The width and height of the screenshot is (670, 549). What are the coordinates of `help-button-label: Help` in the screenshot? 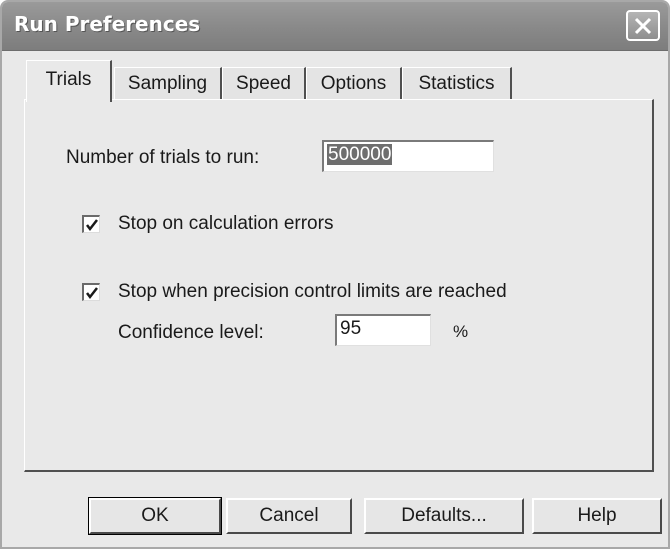 It's located at (597, 515).